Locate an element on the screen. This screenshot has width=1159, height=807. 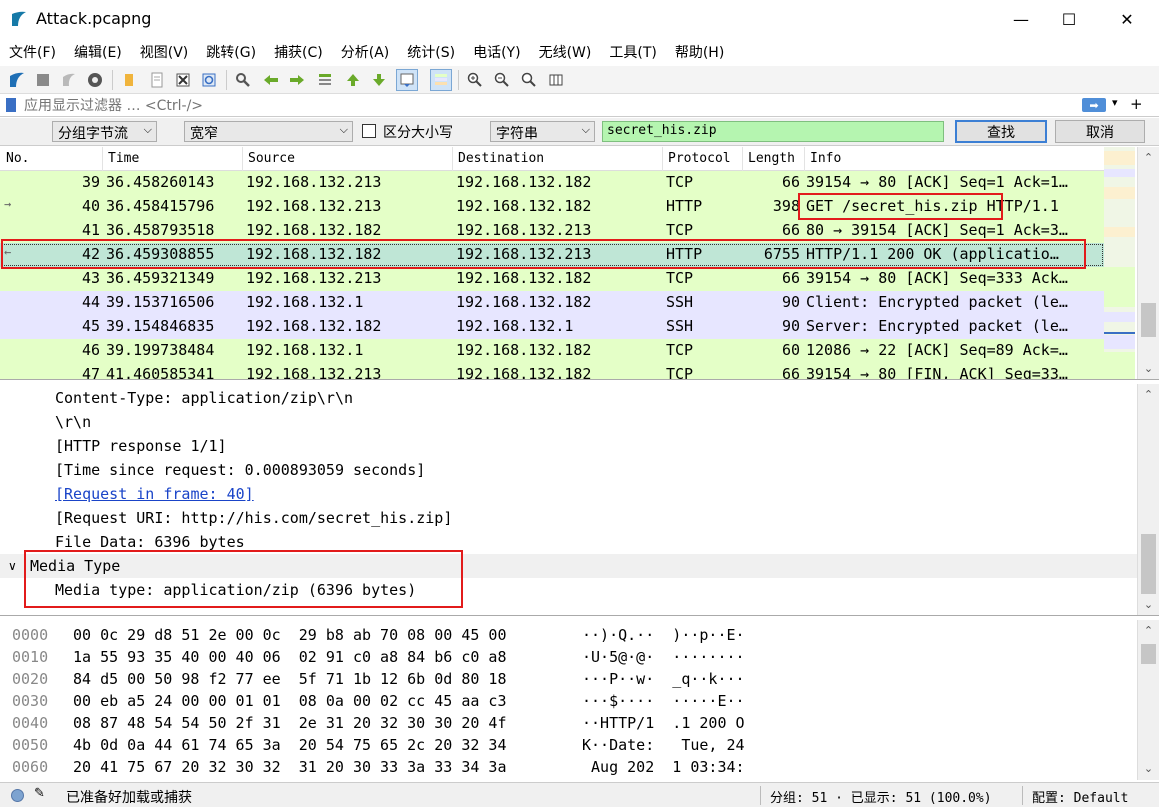
menu-help: 帮助(H) is located at coordinates (699, 52).